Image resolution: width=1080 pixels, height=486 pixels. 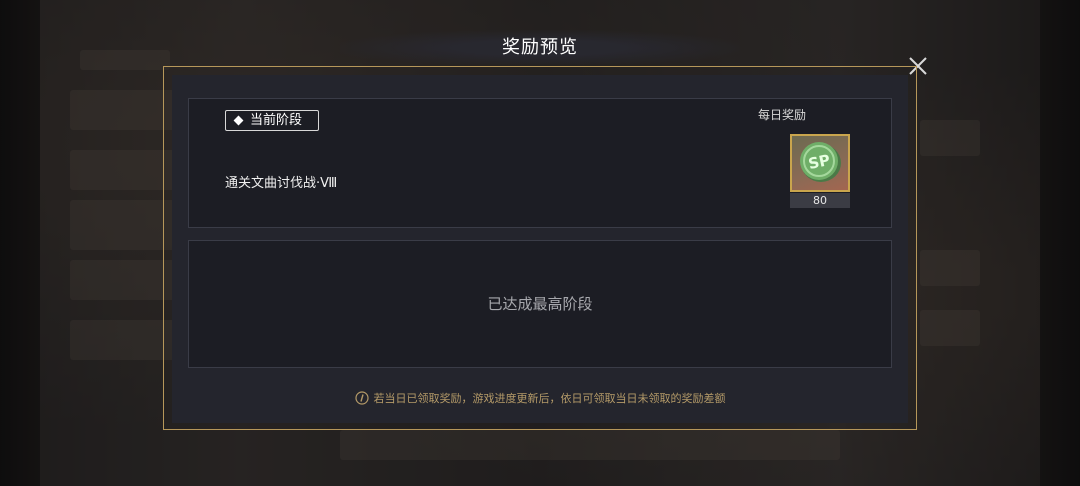 I want to click on stage-name: 通关文曲讨伐战·Ⅷ, so click(x=281, y=183).